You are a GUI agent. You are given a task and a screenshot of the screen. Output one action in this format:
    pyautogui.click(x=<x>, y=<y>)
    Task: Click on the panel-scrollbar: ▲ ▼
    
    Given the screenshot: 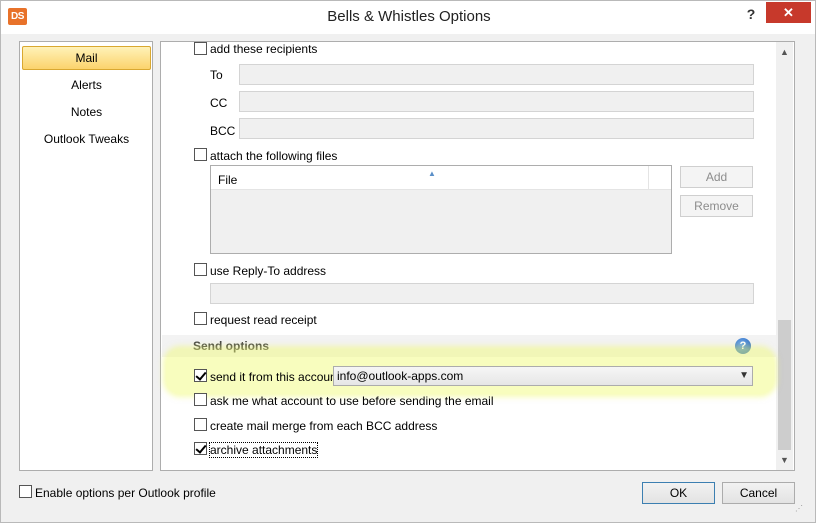 What is the action you would take?
    pyautogui.click(x=784, y=256)
    